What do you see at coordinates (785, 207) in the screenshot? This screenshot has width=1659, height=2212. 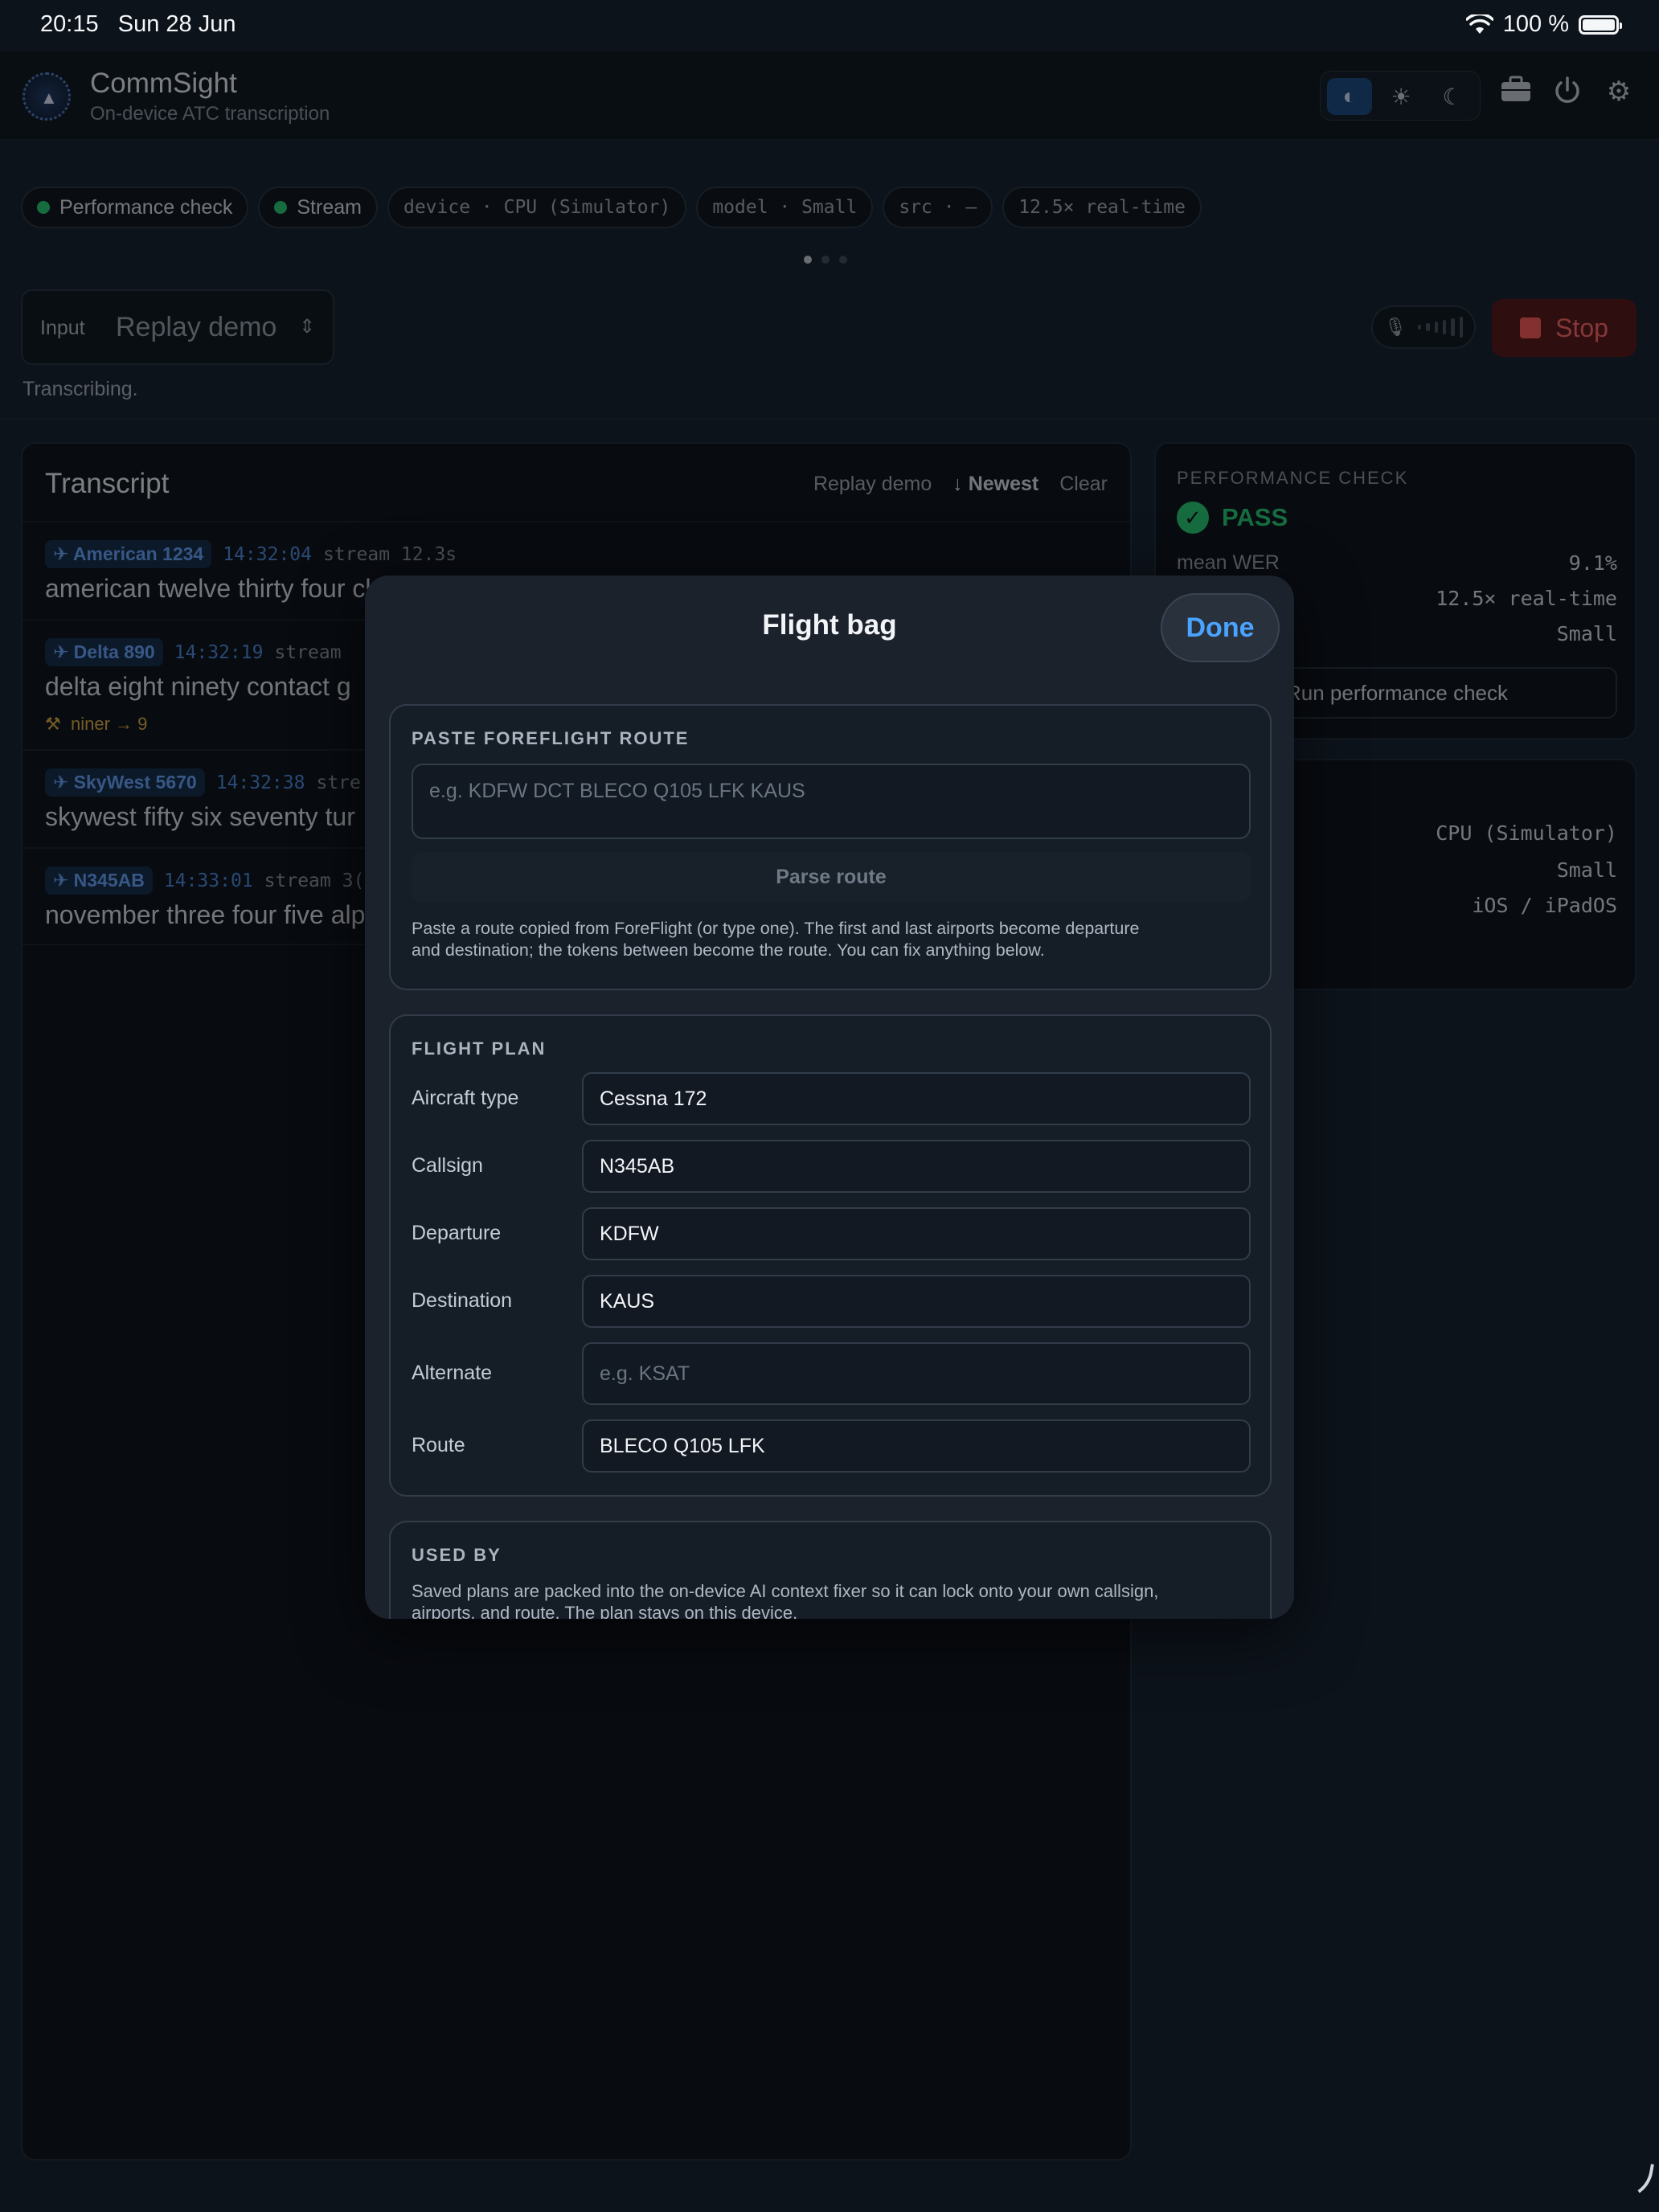 I see `chip-model: model · Small` at bounding box center [785, 207].